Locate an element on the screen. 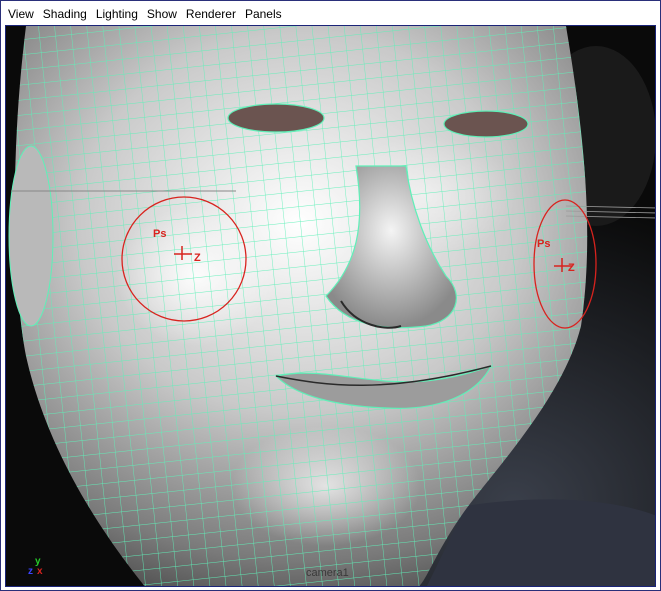  axis-indicator: y z x is located at coordinates (38, 570).